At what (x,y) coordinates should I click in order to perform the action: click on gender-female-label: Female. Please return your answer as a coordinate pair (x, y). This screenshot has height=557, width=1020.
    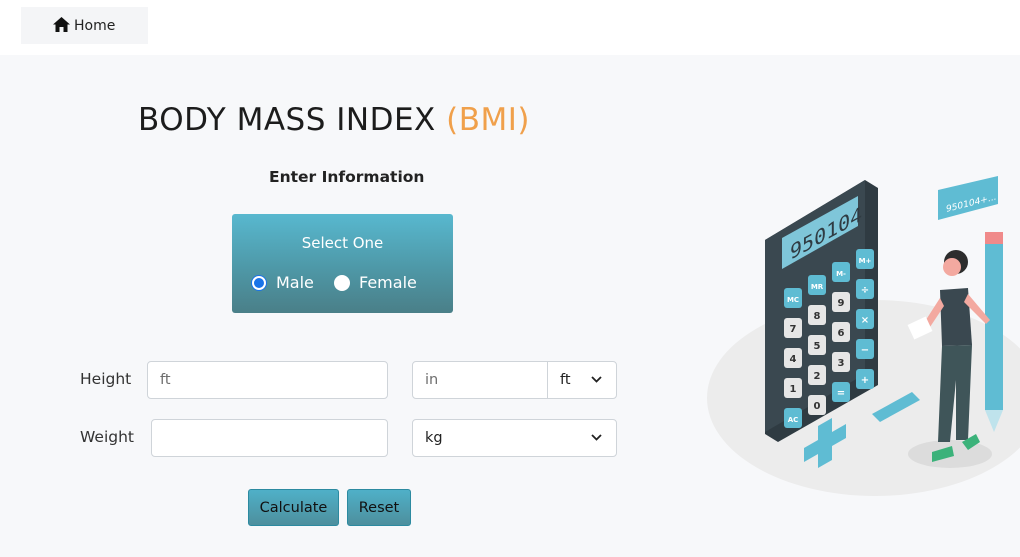
    Looking at the image, I should click on (388, 282).